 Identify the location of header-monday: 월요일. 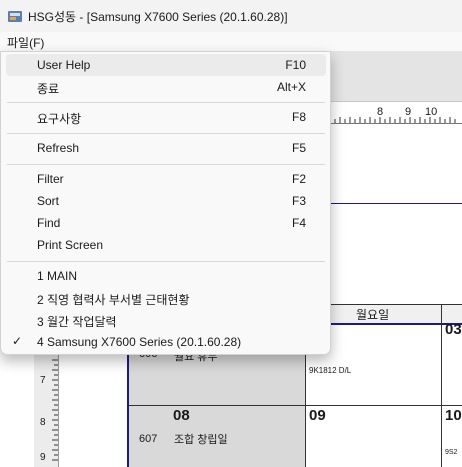
(373, 315).